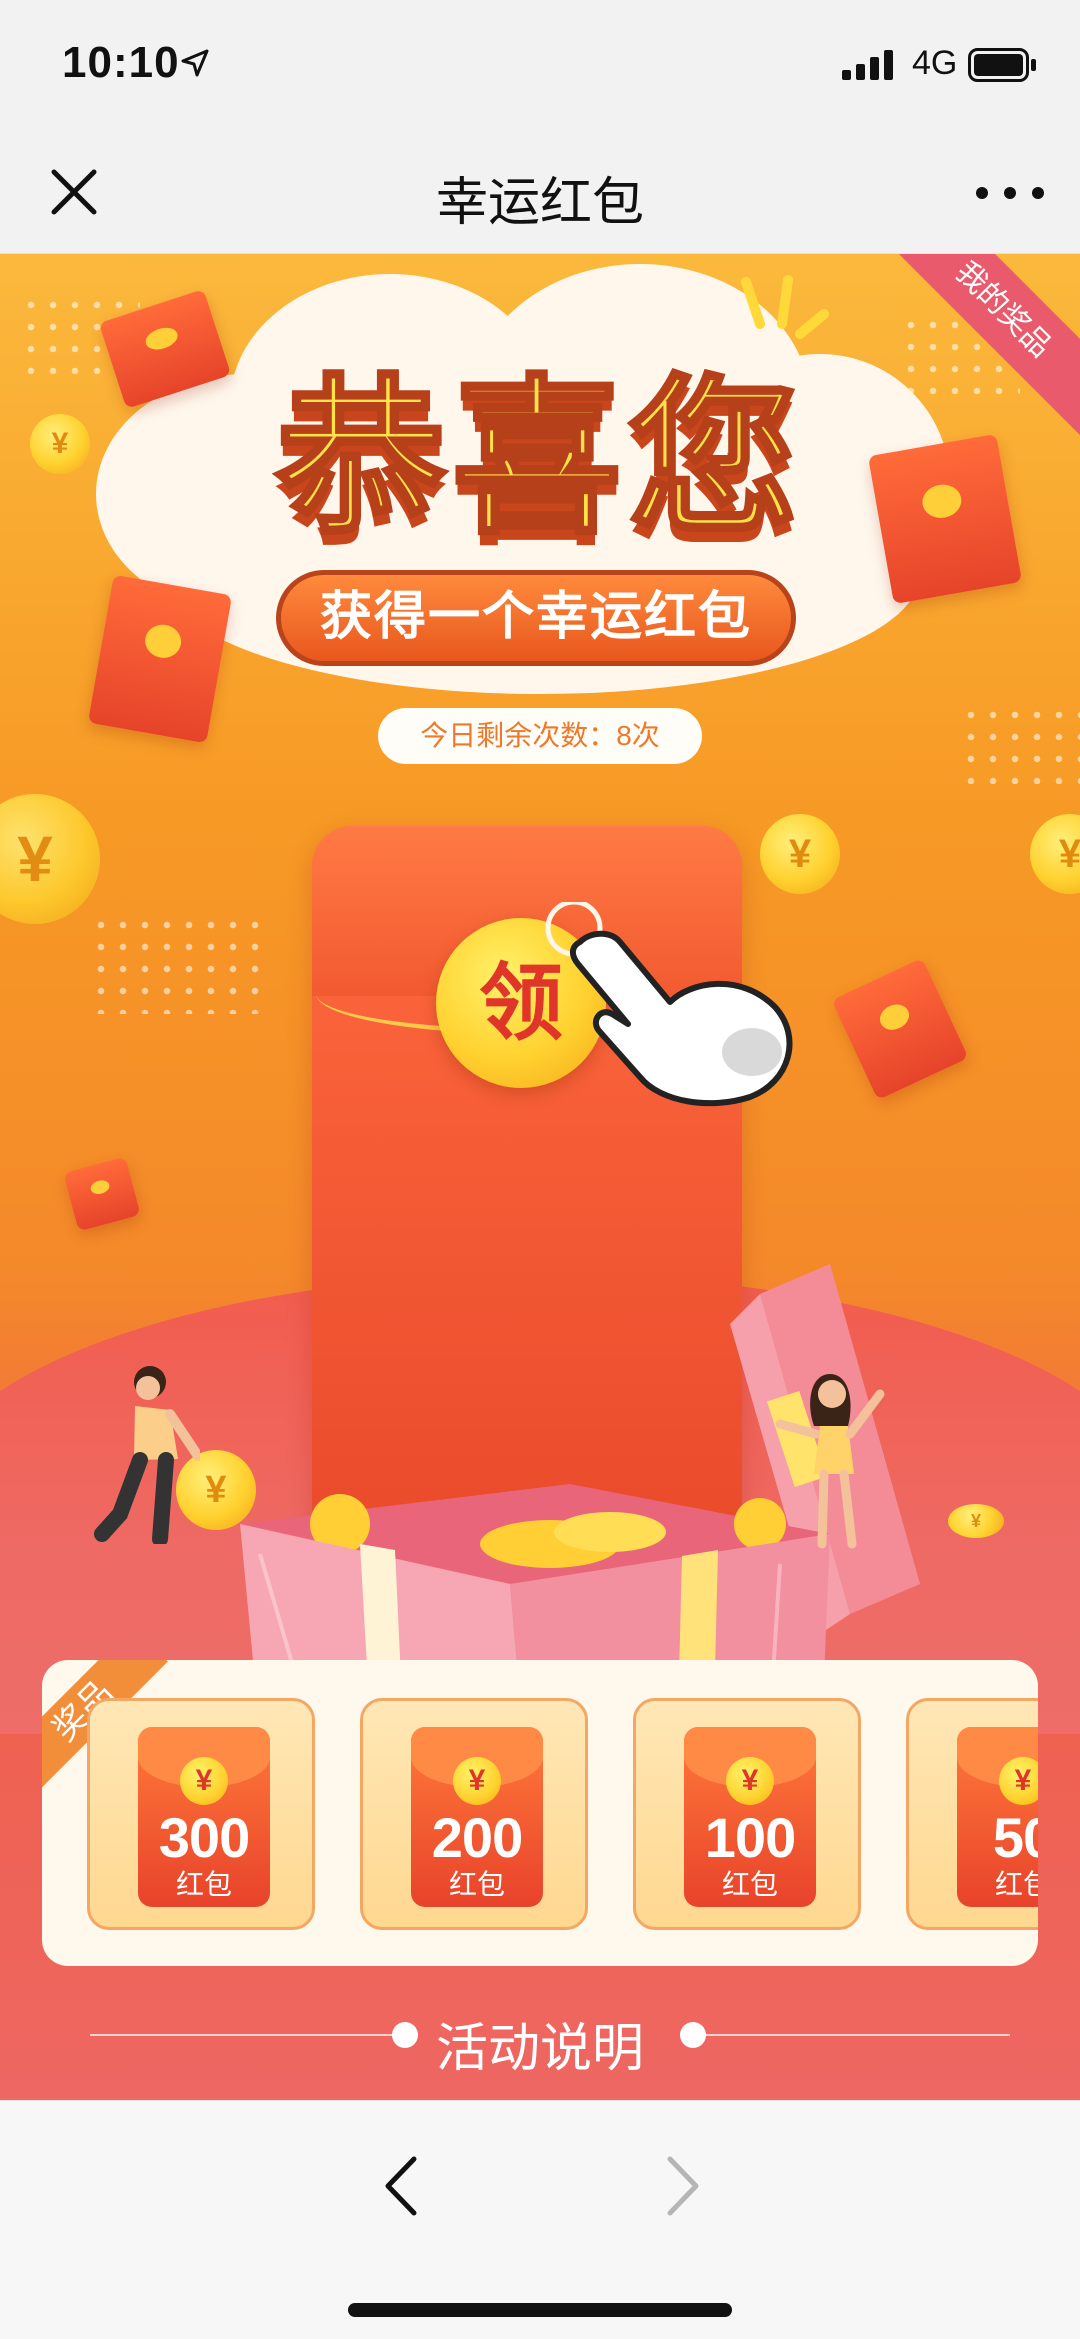  I want to click on subheadline-banner: 获得一个幸运红包, so click(536, 618).